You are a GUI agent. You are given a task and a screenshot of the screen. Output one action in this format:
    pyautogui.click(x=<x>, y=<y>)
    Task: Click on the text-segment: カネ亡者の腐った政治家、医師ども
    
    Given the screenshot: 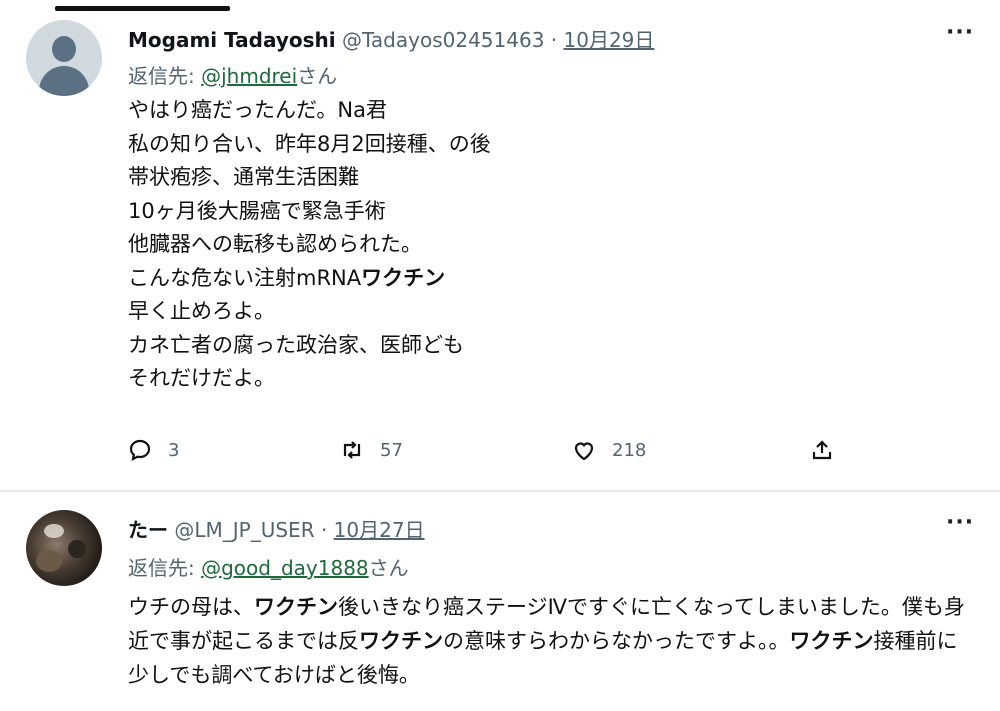 What is the action you would take?
    pyautogui.click(x=296, y=344)
    